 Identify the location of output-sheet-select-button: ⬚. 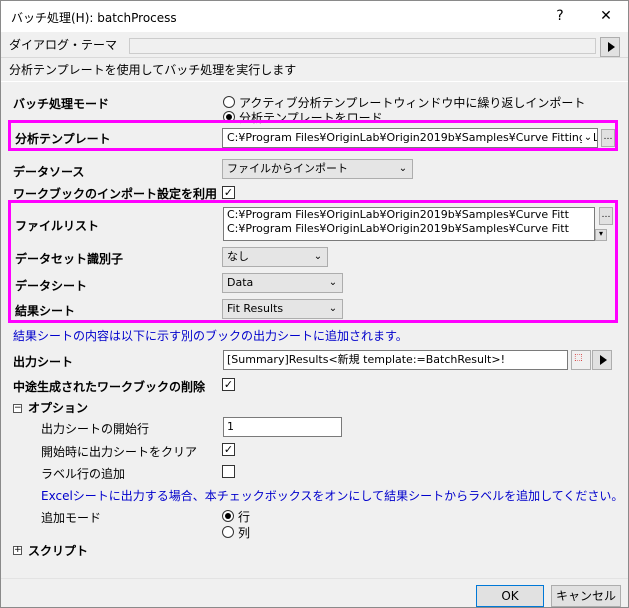
(581, 360).